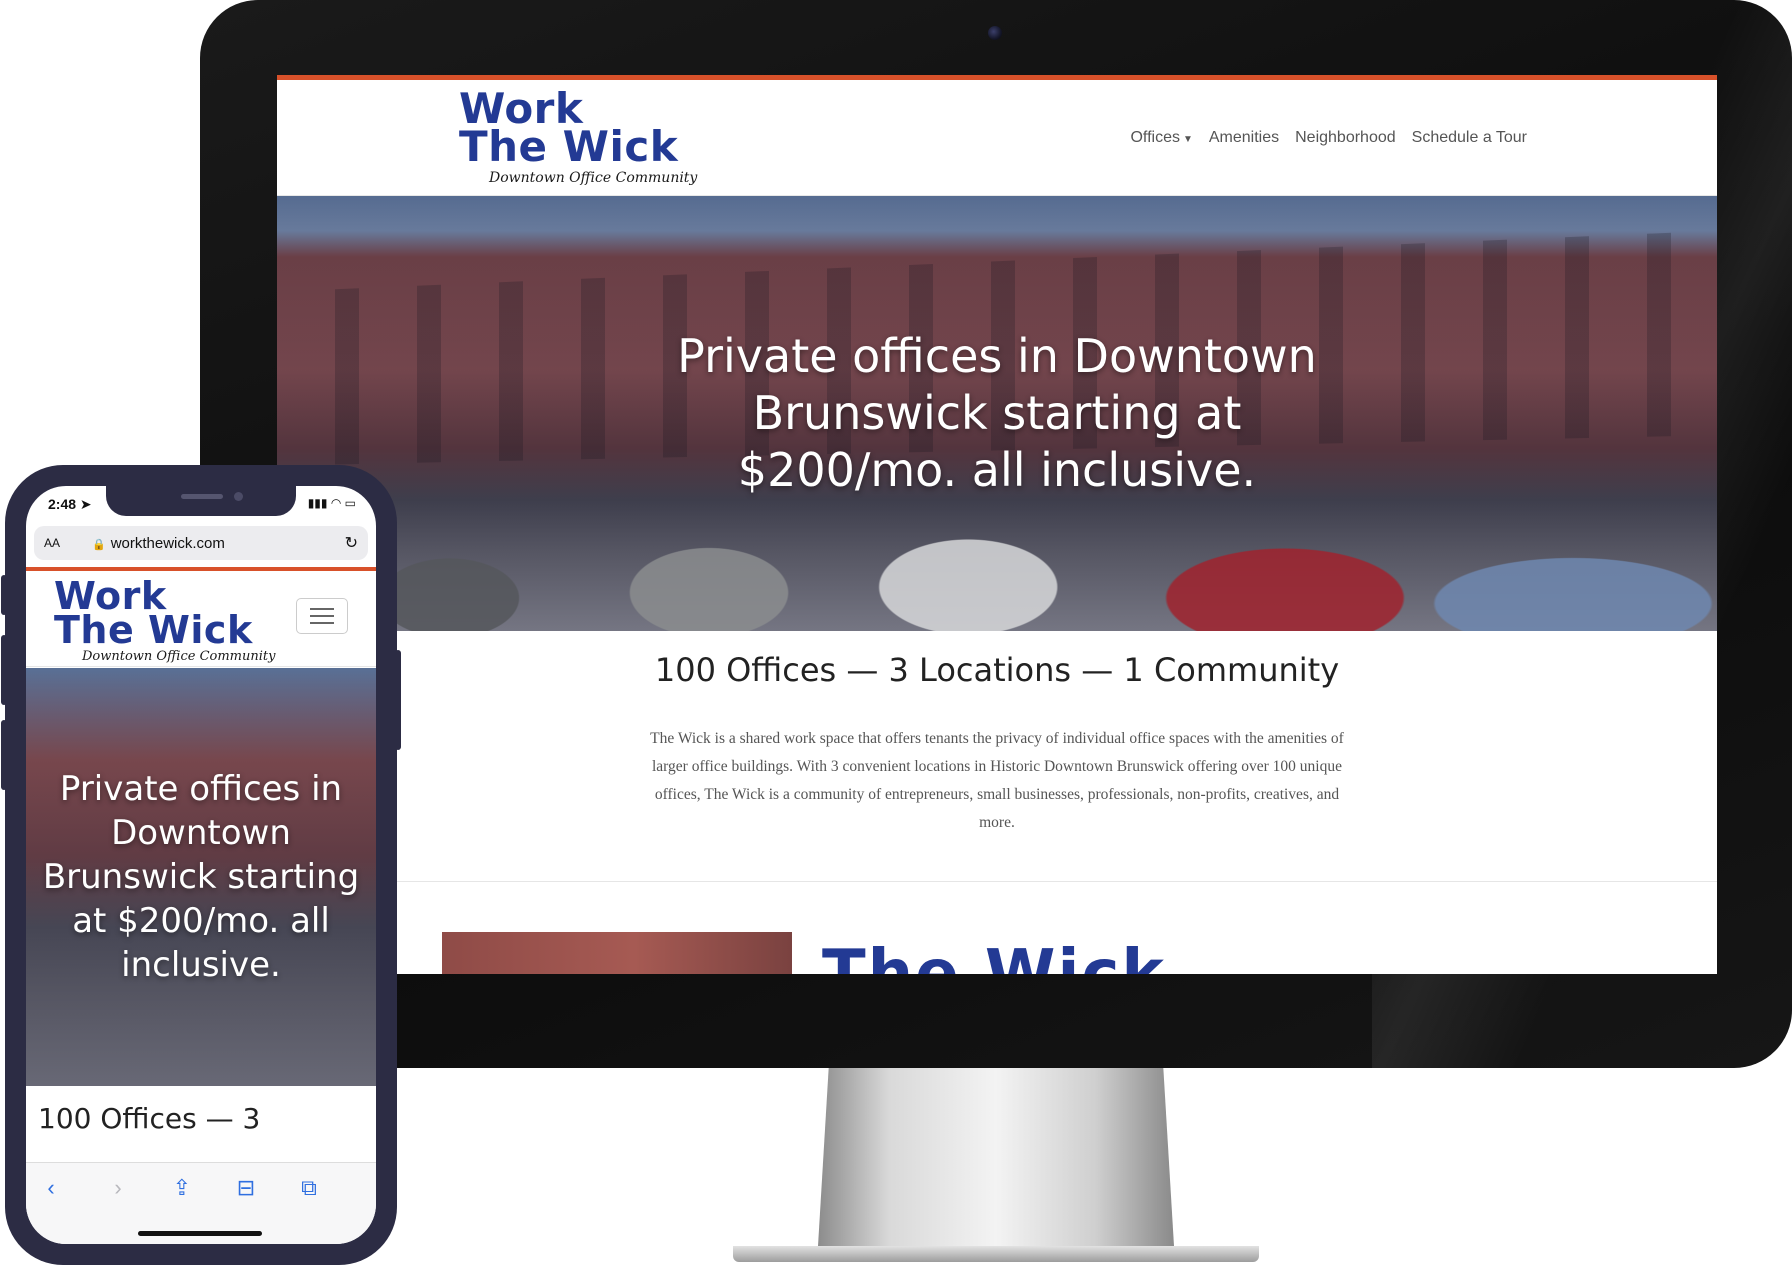 The image size is (1792, 1265). Describe the element at coordinates (1187, 139) in the screenshot. I see `caret-down-icon: ▼` at that location.